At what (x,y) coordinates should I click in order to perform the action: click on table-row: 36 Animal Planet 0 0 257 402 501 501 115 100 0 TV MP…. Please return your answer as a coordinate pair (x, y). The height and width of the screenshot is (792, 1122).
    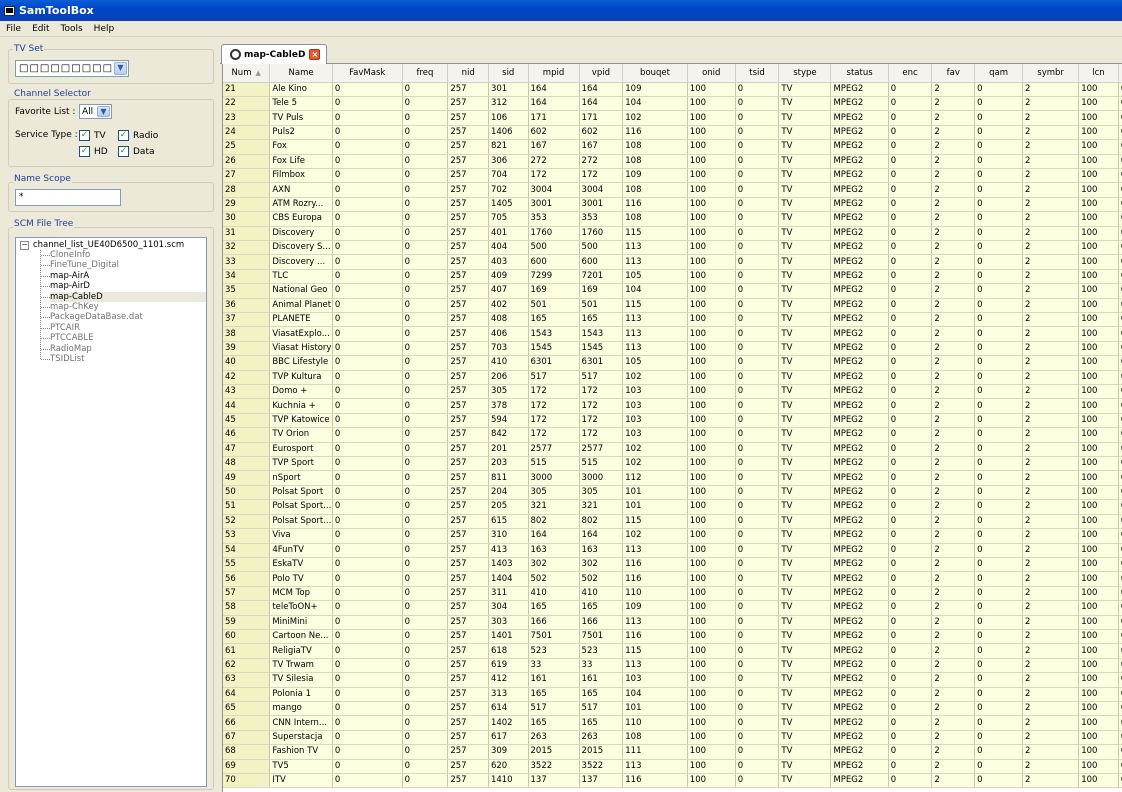
    Looking at the image, I should click on (672, 306).